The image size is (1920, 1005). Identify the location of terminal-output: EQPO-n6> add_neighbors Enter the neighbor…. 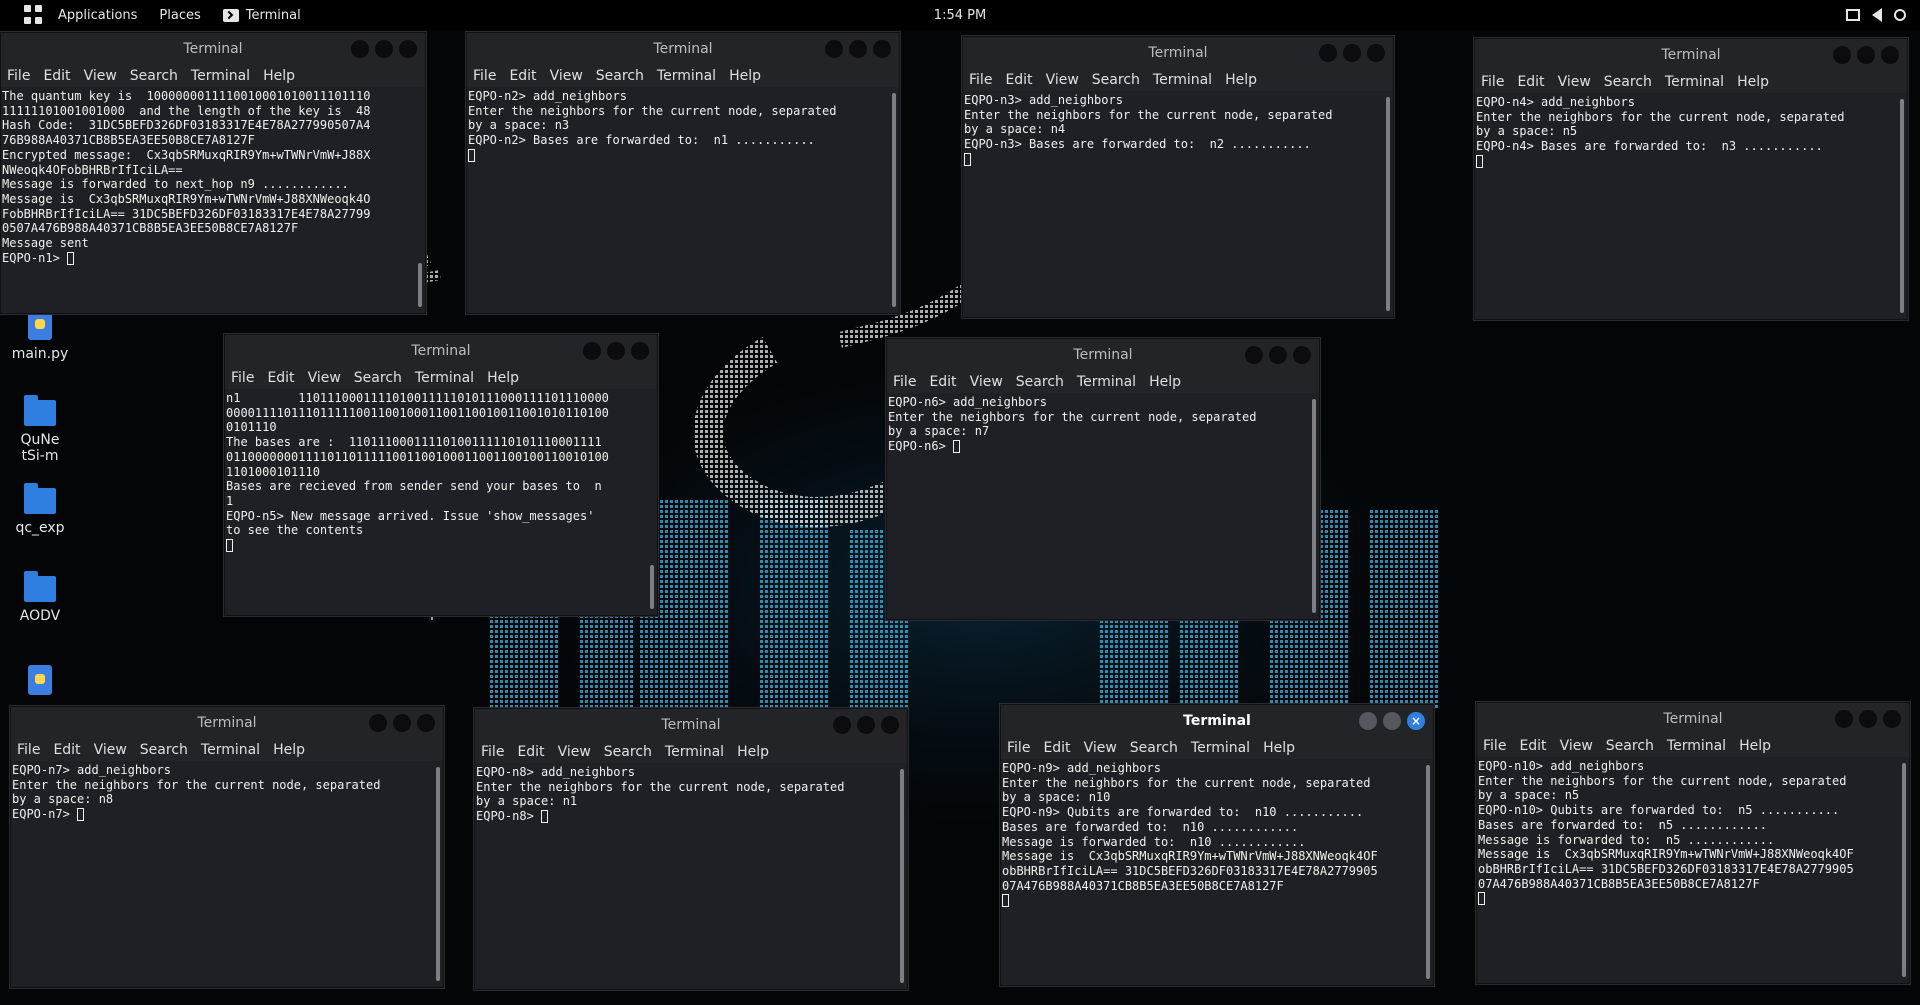
(1103, 506).